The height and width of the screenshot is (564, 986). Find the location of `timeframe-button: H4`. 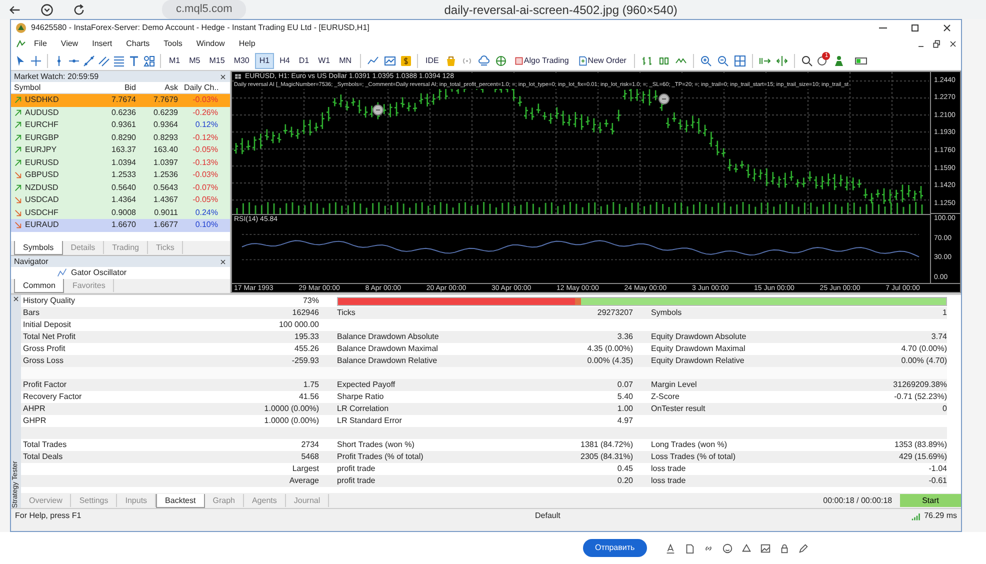

timeframe-button: H4 is located at coordinates (284, 61).